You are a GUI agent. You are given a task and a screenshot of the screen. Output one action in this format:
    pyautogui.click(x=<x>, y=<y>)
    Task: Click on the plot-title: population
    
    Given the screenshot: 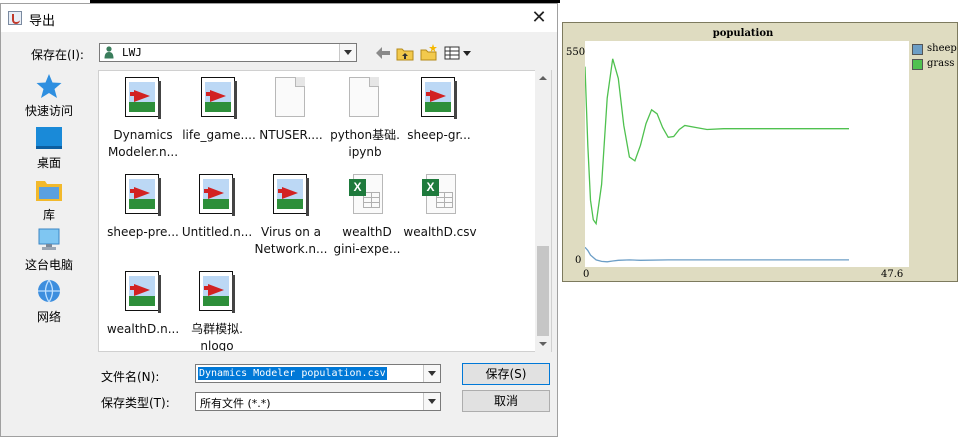 What is the action you would take?
    pyautogui.click(x=743, y=33)
    